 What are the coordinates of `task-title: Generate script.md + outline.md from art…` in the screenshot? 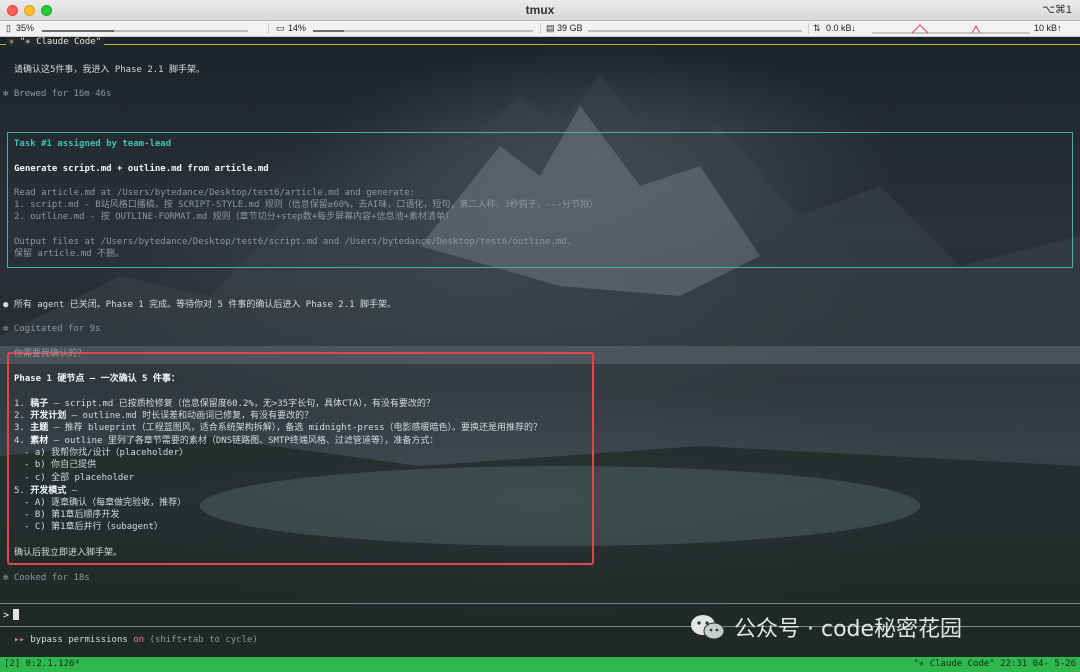 It's located at (141, 169).